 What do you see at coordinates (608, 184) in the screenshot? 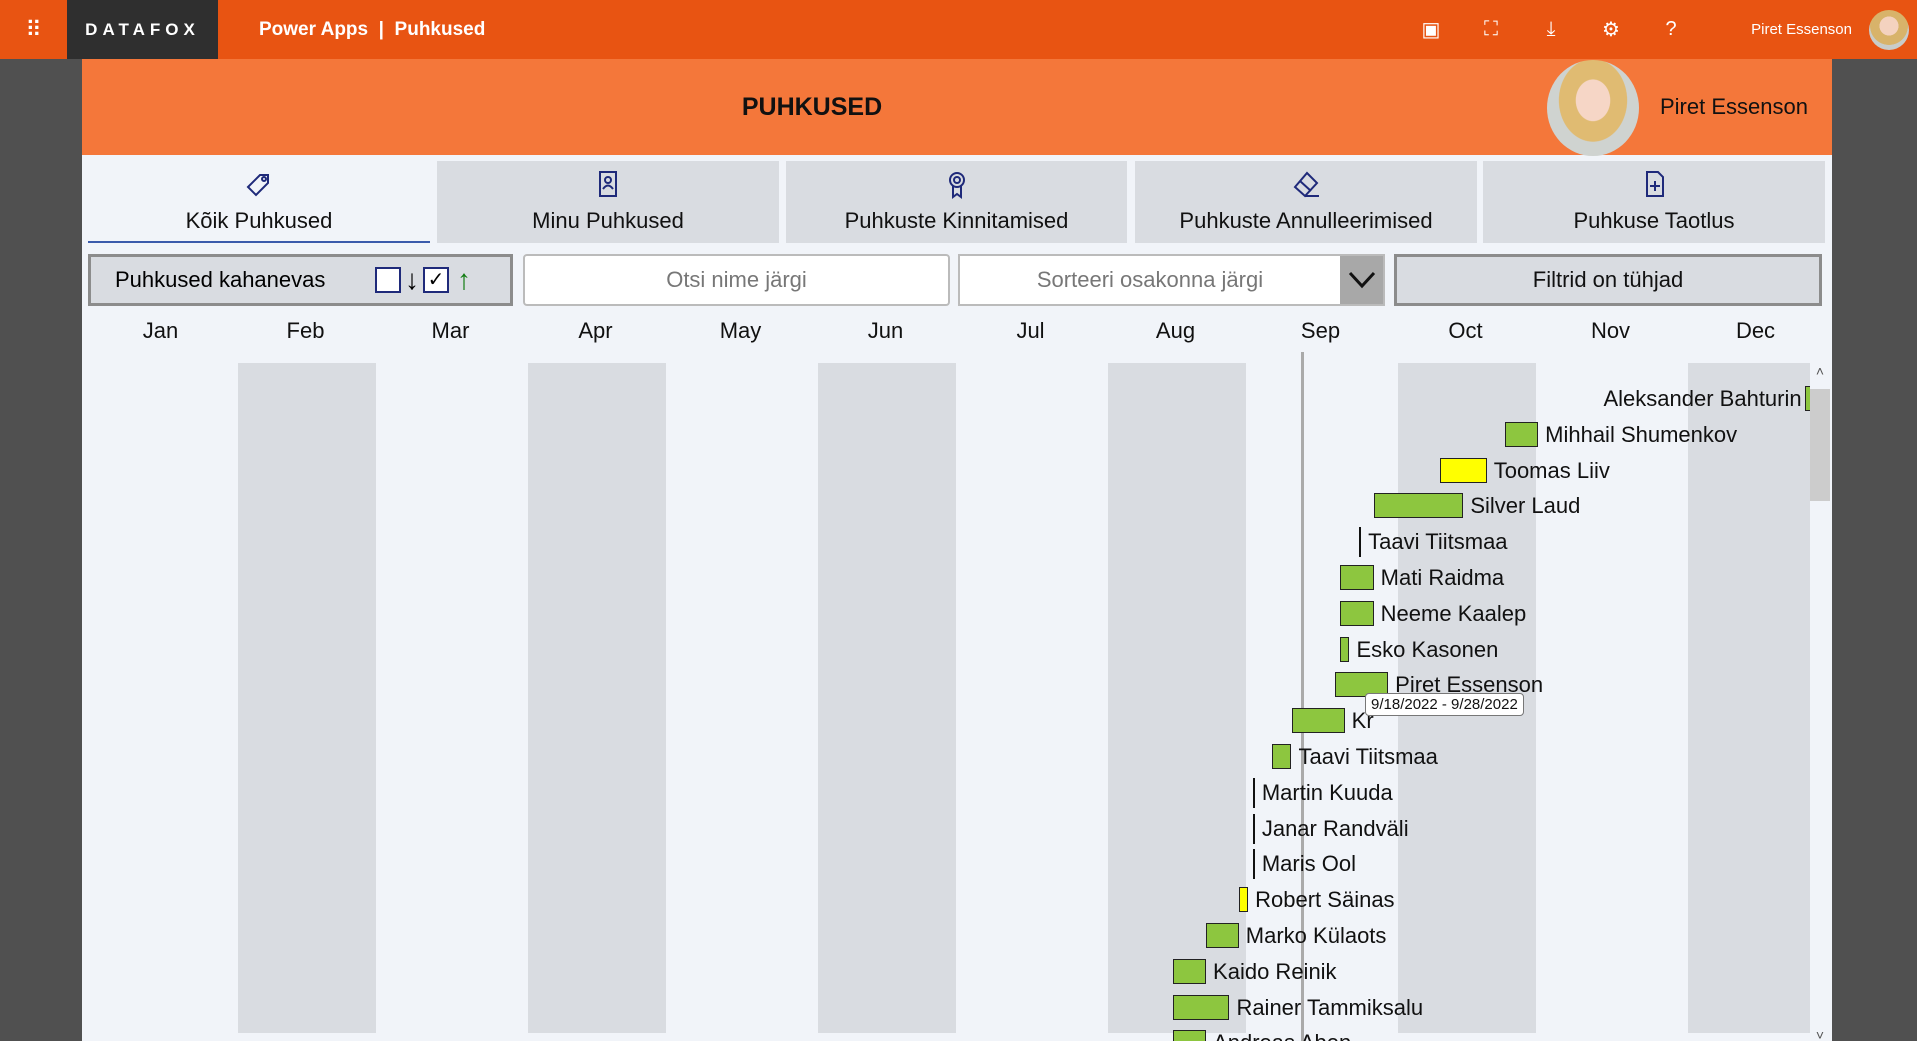
I see `contact-book-icon` at bounding box center [608, 184].